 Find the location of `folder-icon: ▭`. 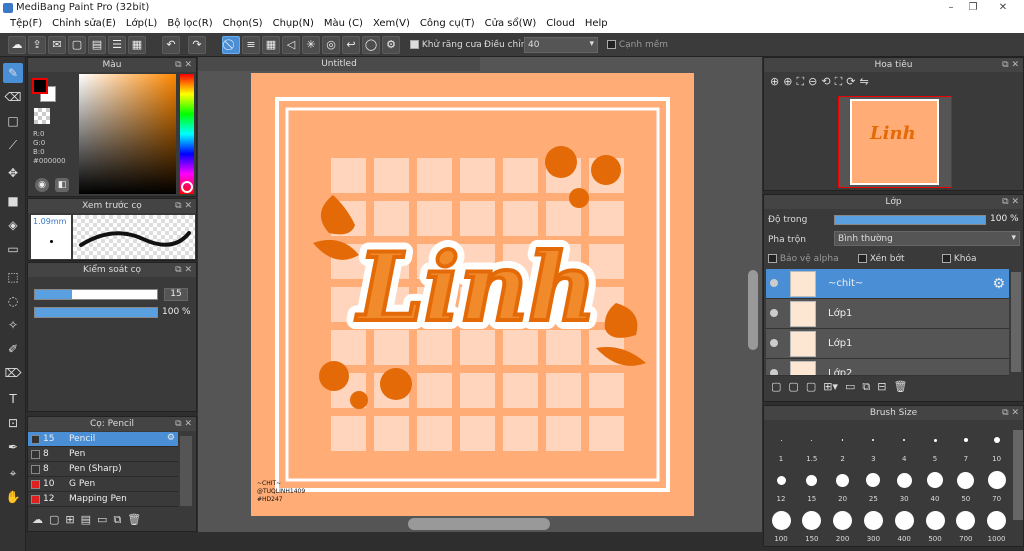

folder-icon: ▭ is located at coordinates (102, 521).